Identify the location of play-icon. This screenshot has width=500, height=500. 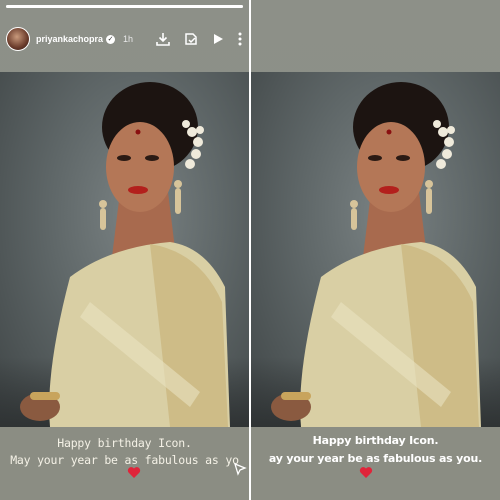
(218, 39).